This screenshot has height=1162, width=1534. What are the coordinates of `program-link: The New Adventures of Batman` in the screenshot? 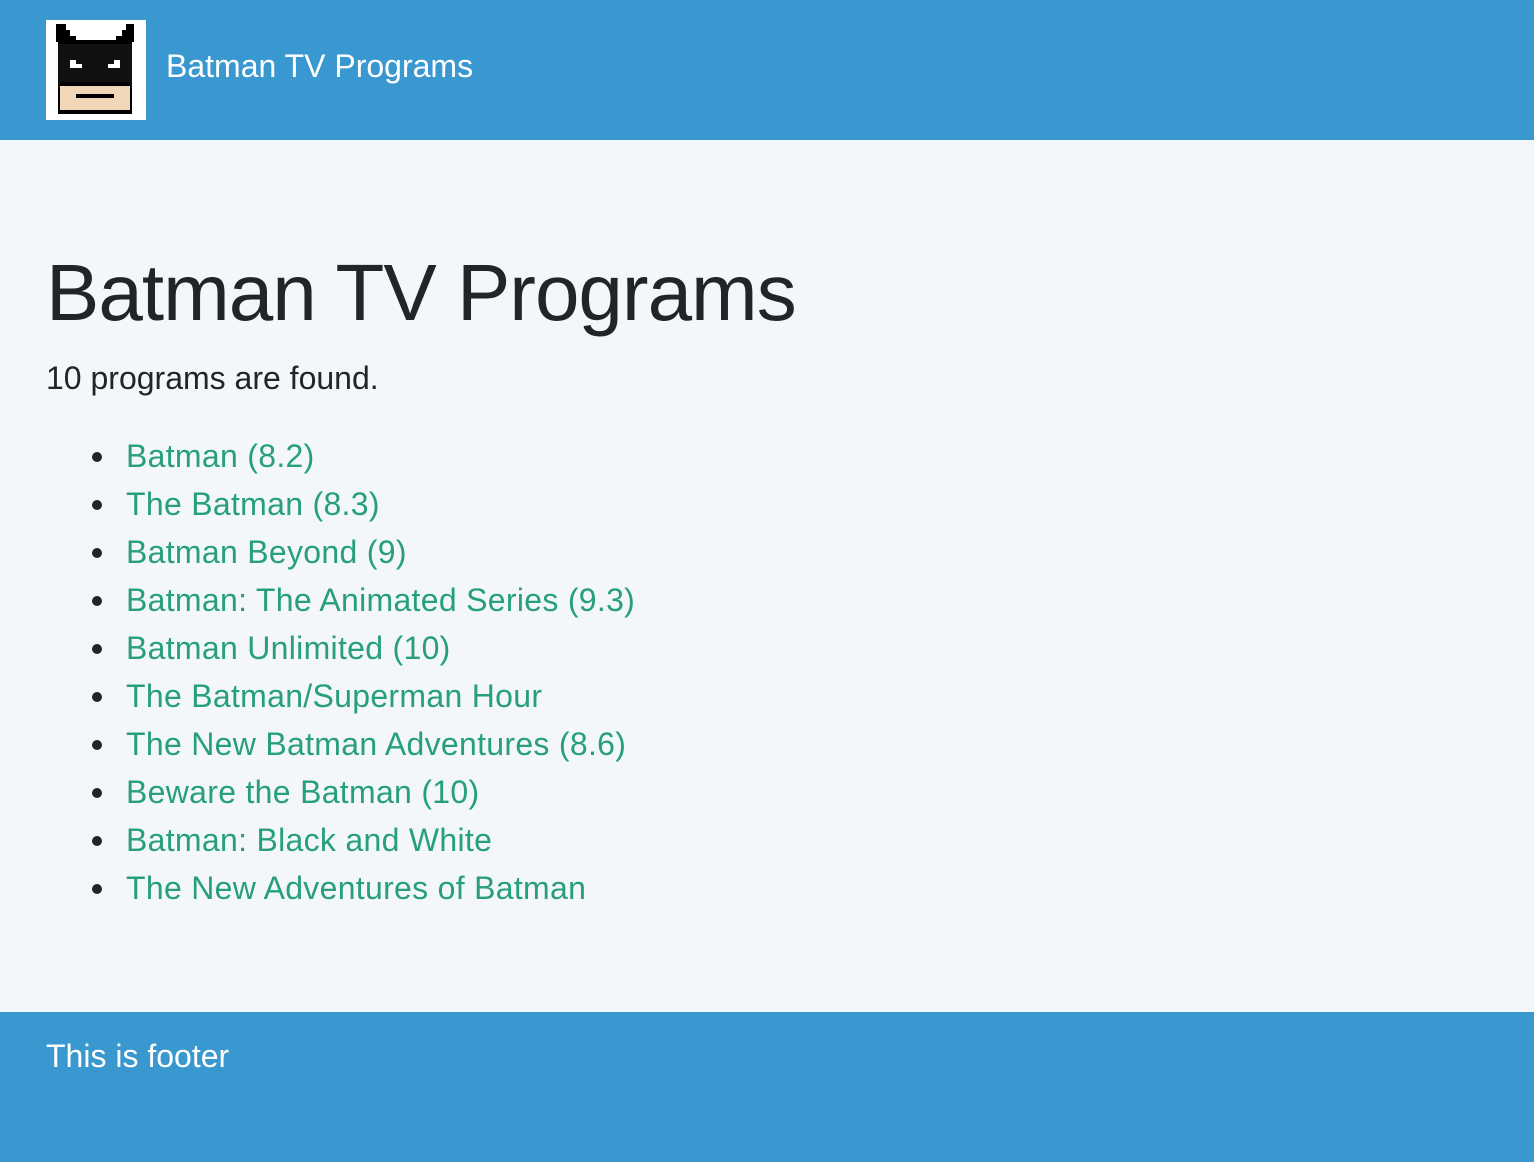 It's located at (356, 888).